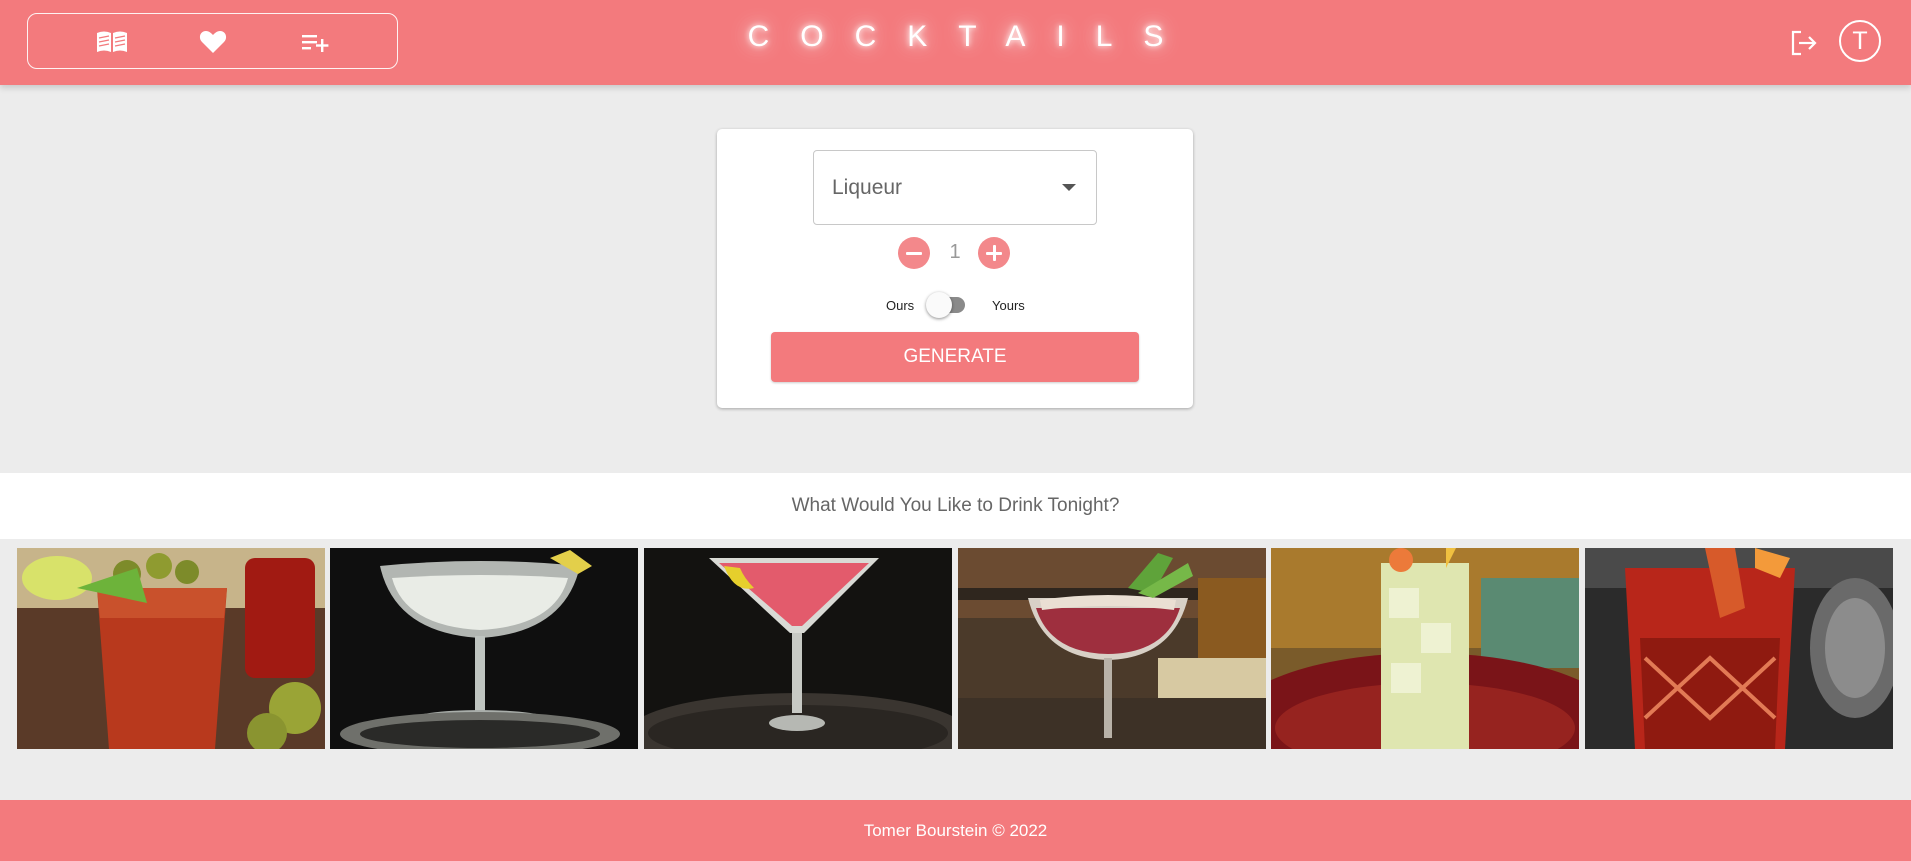  What do you see at coordinates (955, 357) in the screenshot?
I see `generate-button: GENERATE` at bounding box center [955, 357].